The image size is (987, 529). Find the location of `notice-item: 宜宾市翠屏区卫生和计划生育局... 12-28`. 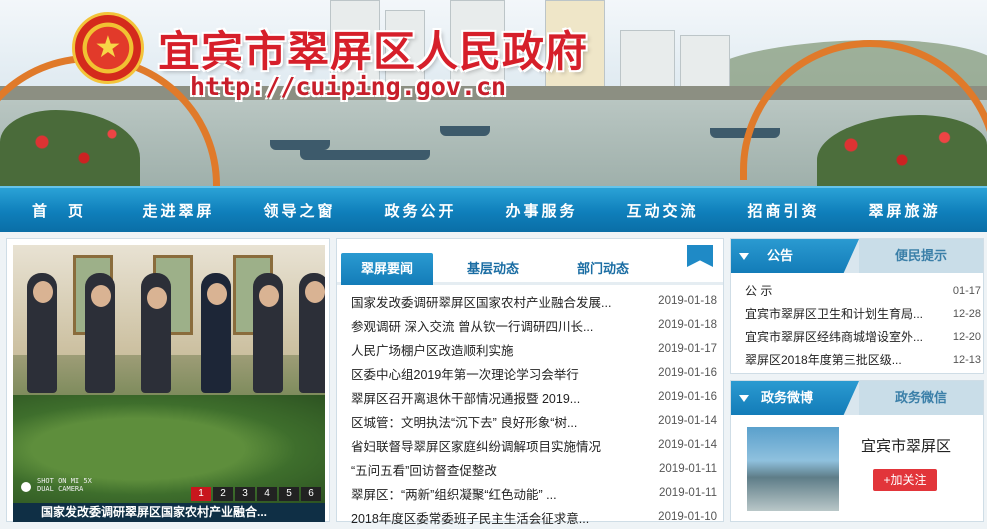

notice-item: 宜宾市翠屏区卫生和计划生育局... 12-28 is located at coordinates (863, 313).